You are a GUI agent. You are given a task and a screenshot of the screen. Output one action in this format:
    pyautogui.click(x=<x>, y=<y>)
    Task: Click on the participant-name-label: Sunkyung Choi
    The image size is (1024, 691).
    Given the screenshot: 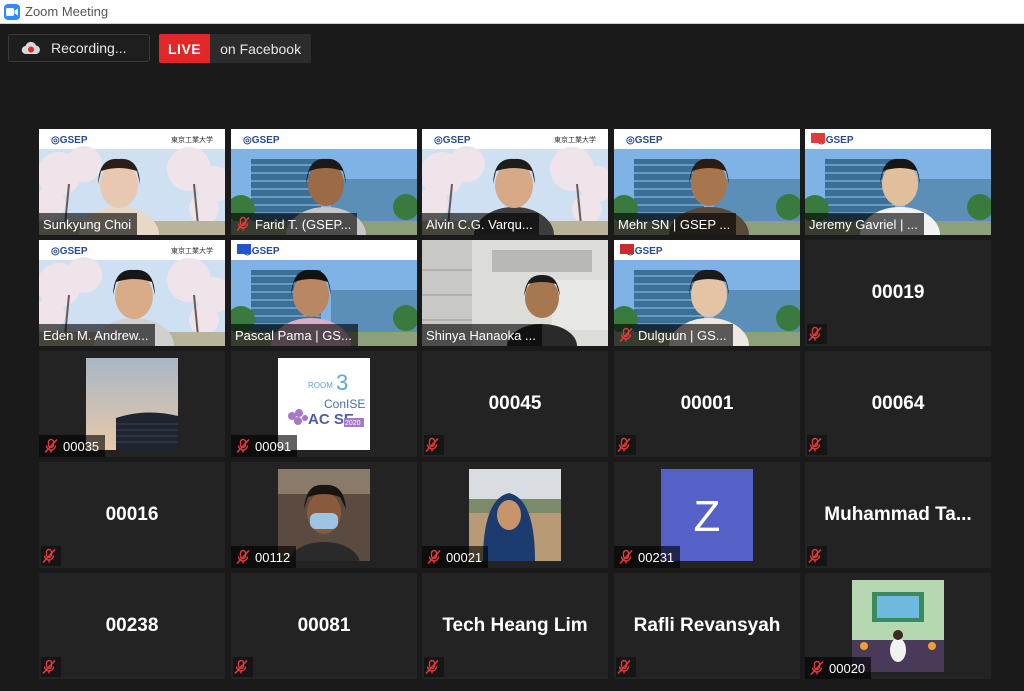 What is the action you would take?
    pyautogui.click(x=88, y=224)
    